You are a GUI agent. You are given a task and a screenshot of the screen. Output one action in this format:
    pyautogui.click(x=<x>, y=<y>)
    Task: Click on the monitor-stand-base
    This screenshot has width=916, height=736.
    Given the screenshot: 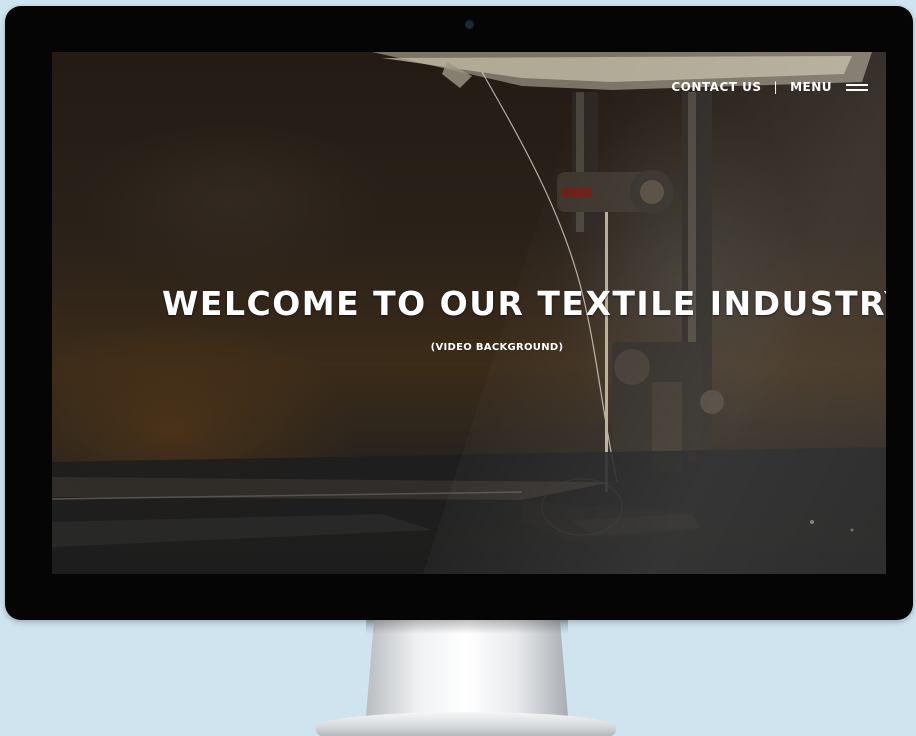 What is the action you would take?
    pyautogui.click(x=466, y=724)
    